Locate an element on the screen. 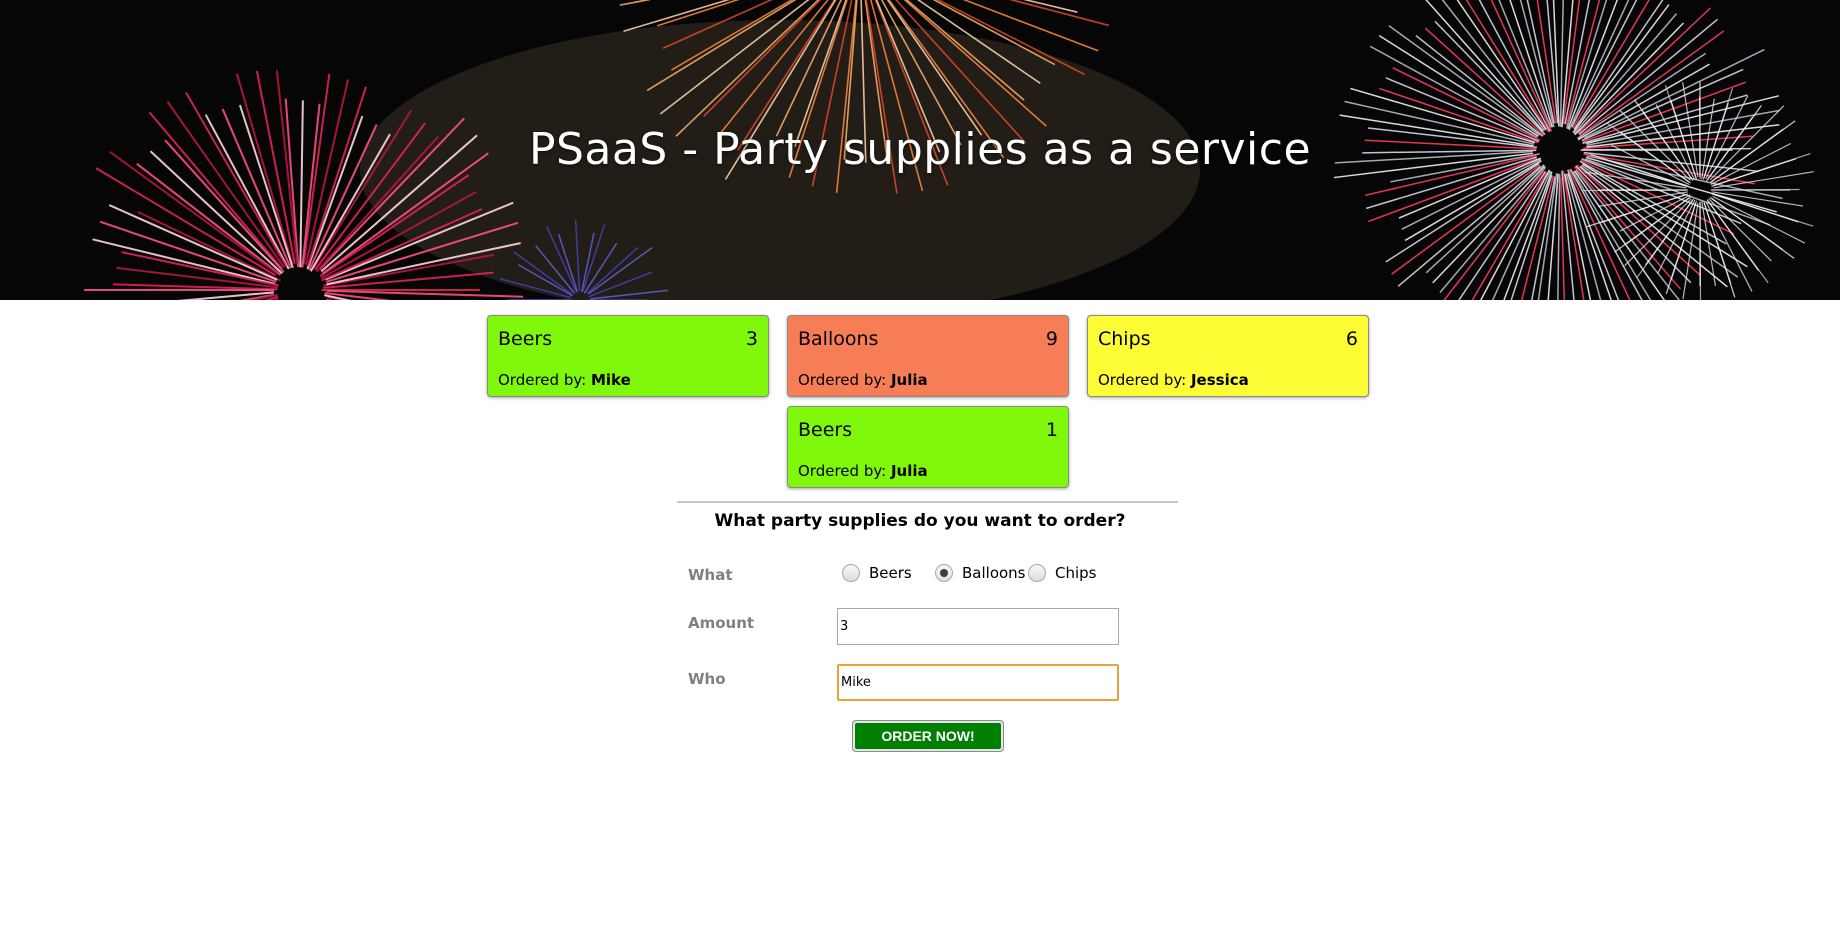 Image resolution: width=1840 pixels, height=951 pixels. order-ordered-by: Ordered by: Jessica is located at coordinates (1173, 380).